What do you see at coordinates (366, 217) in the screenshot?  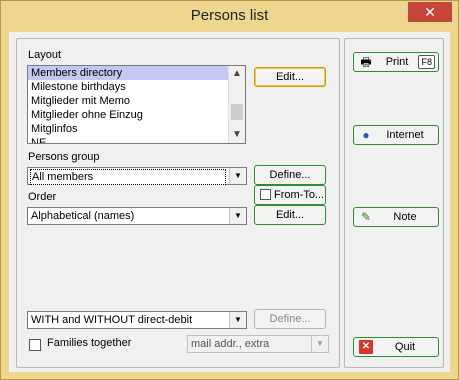 I see `note-icon: ✎` at bounding box center [366, 217].